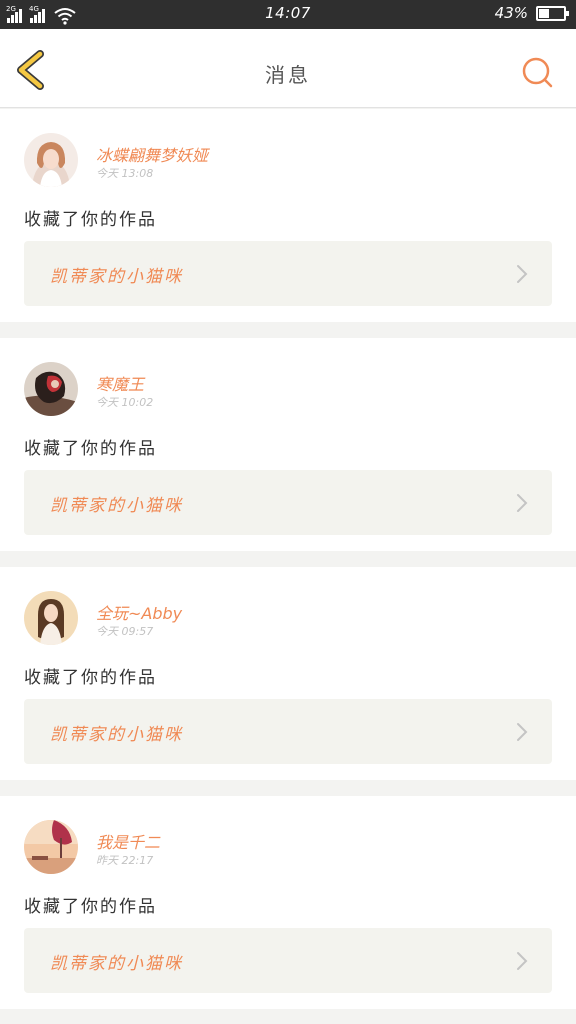 Image resolution: width=576 pixels, height=1024 pixels. I want to click on user-name: 我是千二, so click(128, 841).